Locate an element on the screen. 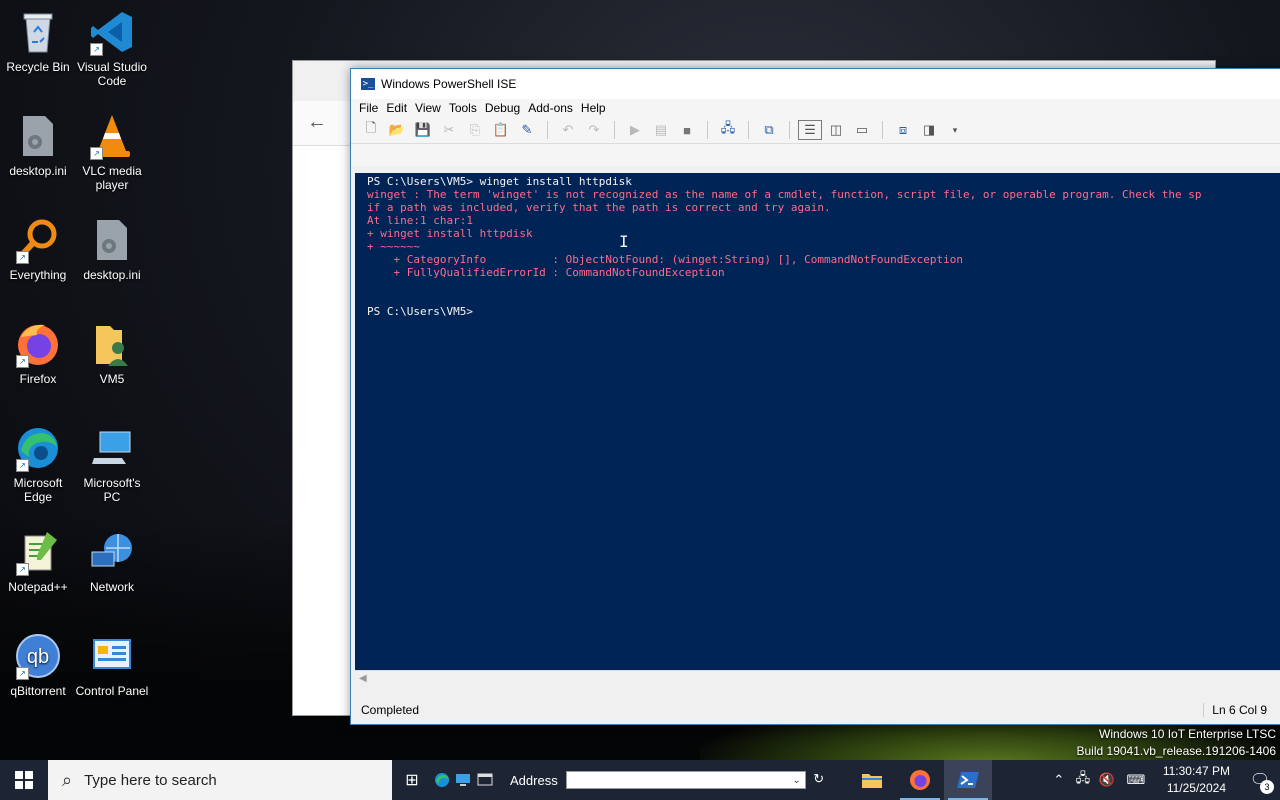 Image resolution: width=1280 pixels, height=800 pixels. show-script-top-icon: ☰ is located at coordinates (810, 130).